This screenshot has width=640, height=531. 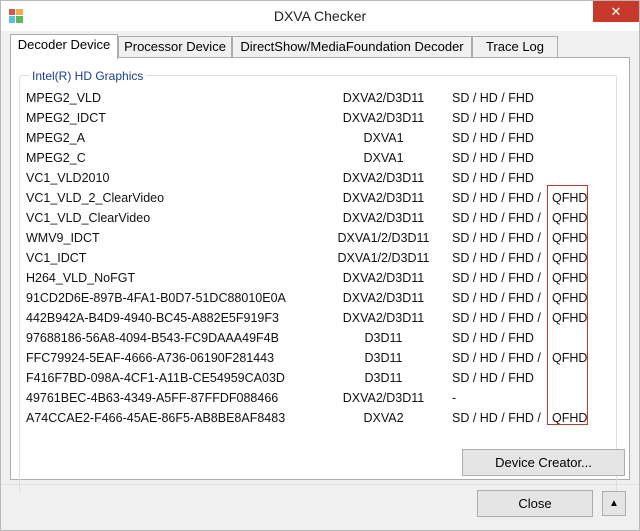 I want to click on decoder-name: VC1_VLD_ClearVideo, so click(x=88, y=218).